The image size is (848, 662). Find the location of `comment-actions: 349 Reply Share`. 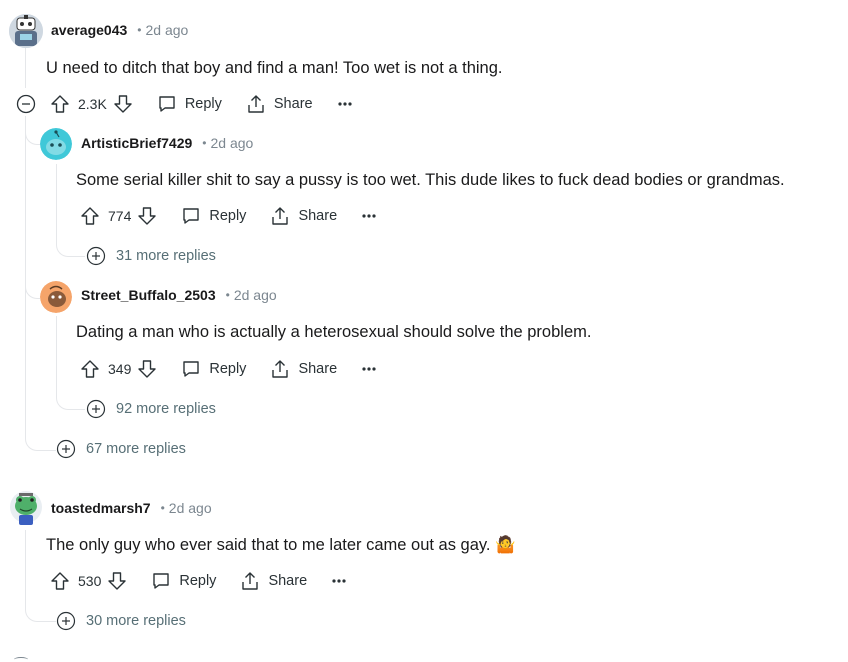

comment-actions: 349 Reply Share is located at coordinates (228, 369).